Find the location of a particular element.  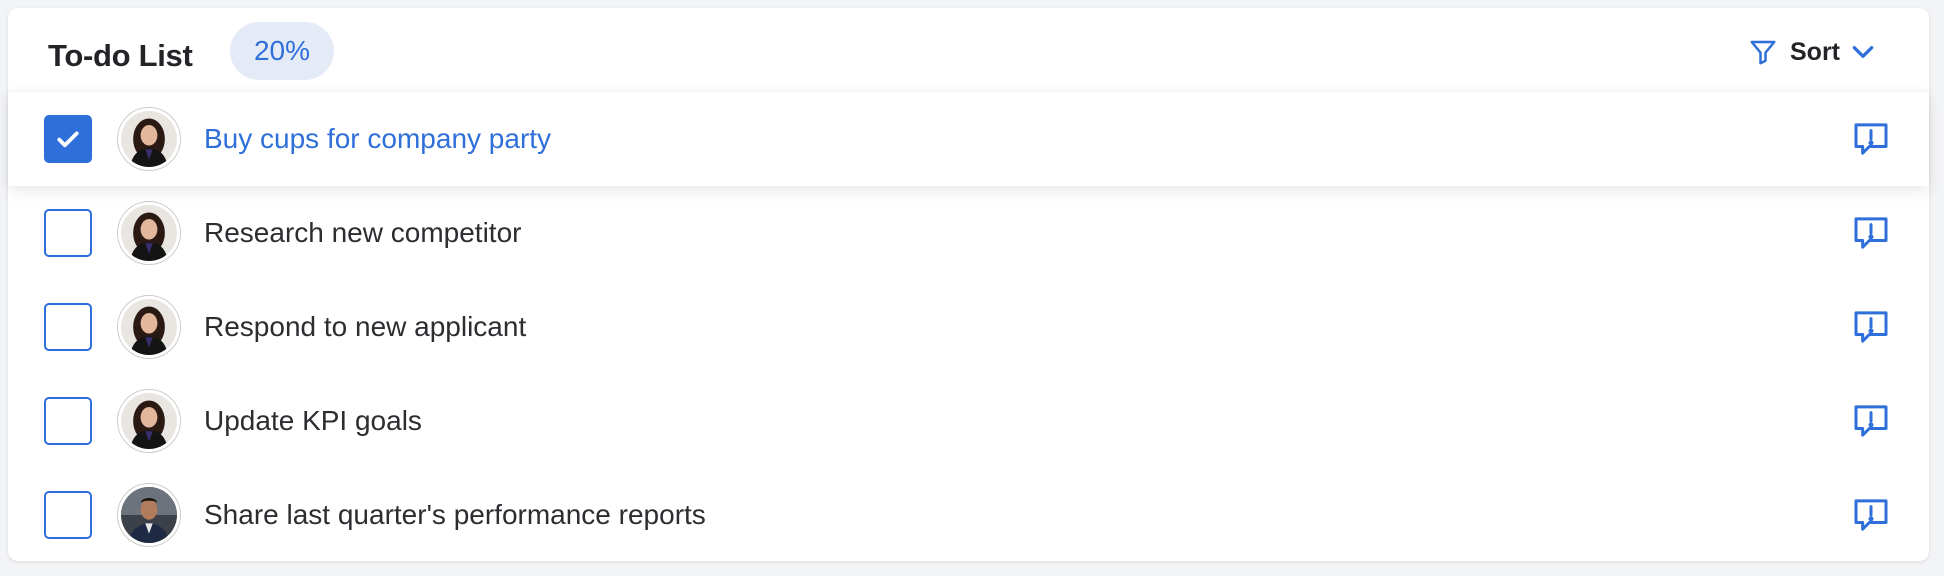

checkmark-icon is located at coordinates (68, 139).